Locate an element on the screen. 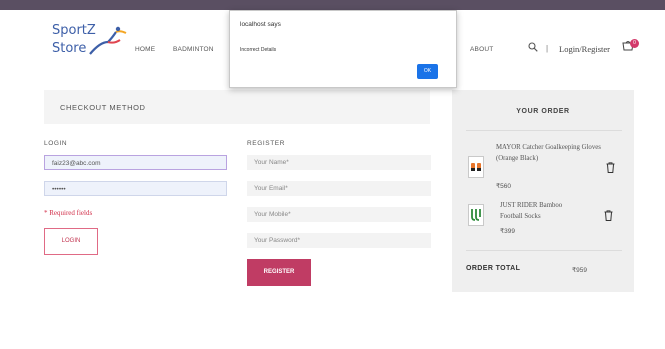 This screenshot has width=665, height=349. login-email-field: faiz23@abc.com is located at coordinates (135, 162).